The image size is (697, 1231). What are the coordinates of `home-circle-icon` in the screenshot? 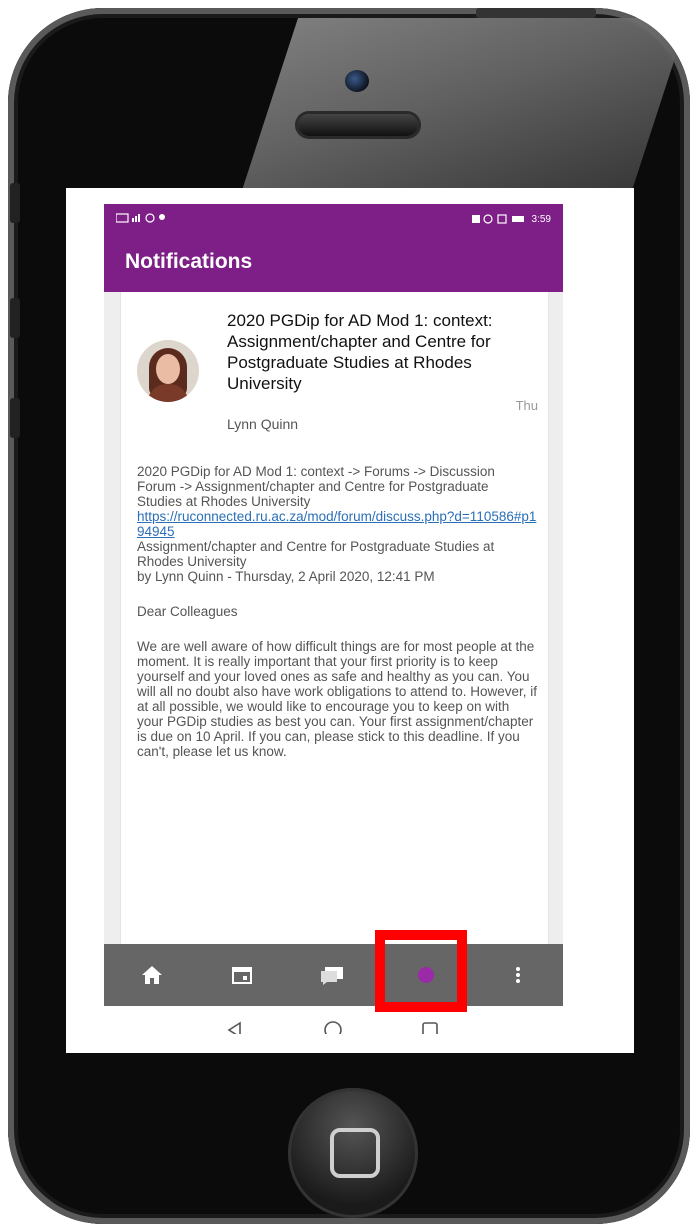 It's located at (333, 1027).